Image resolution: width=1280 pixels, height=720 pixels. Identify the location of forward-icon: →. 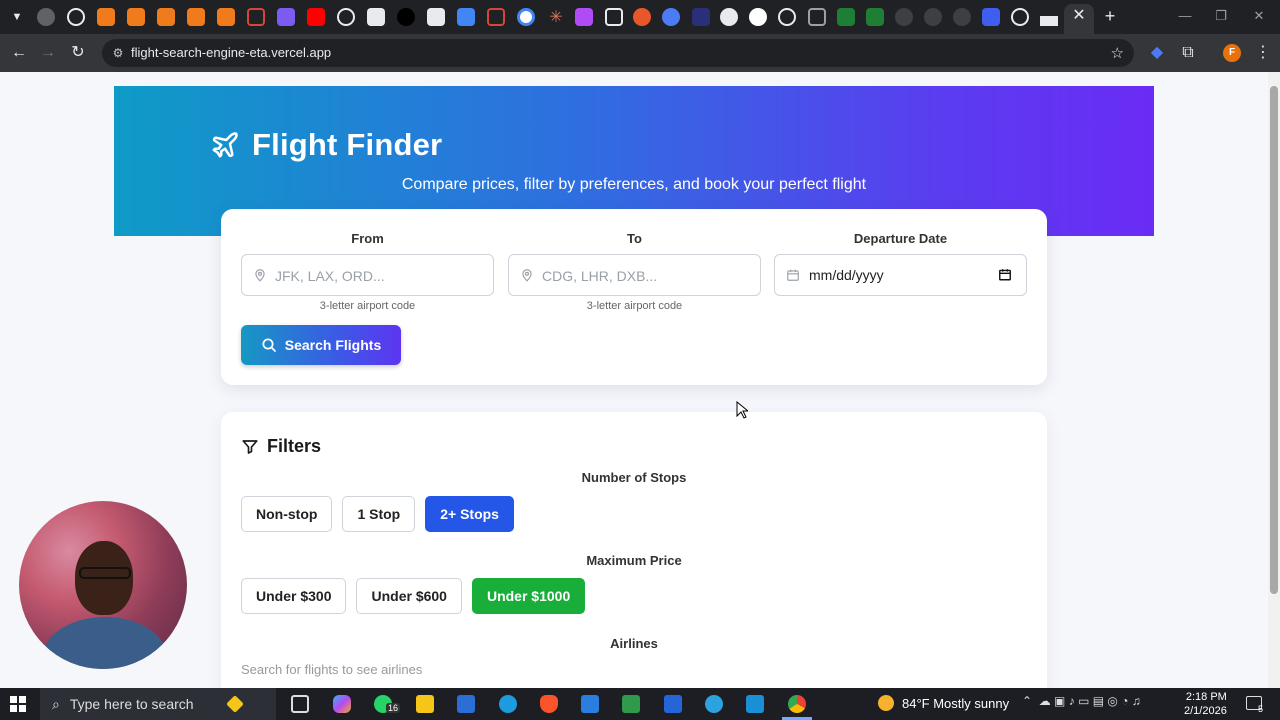
(48, 53).